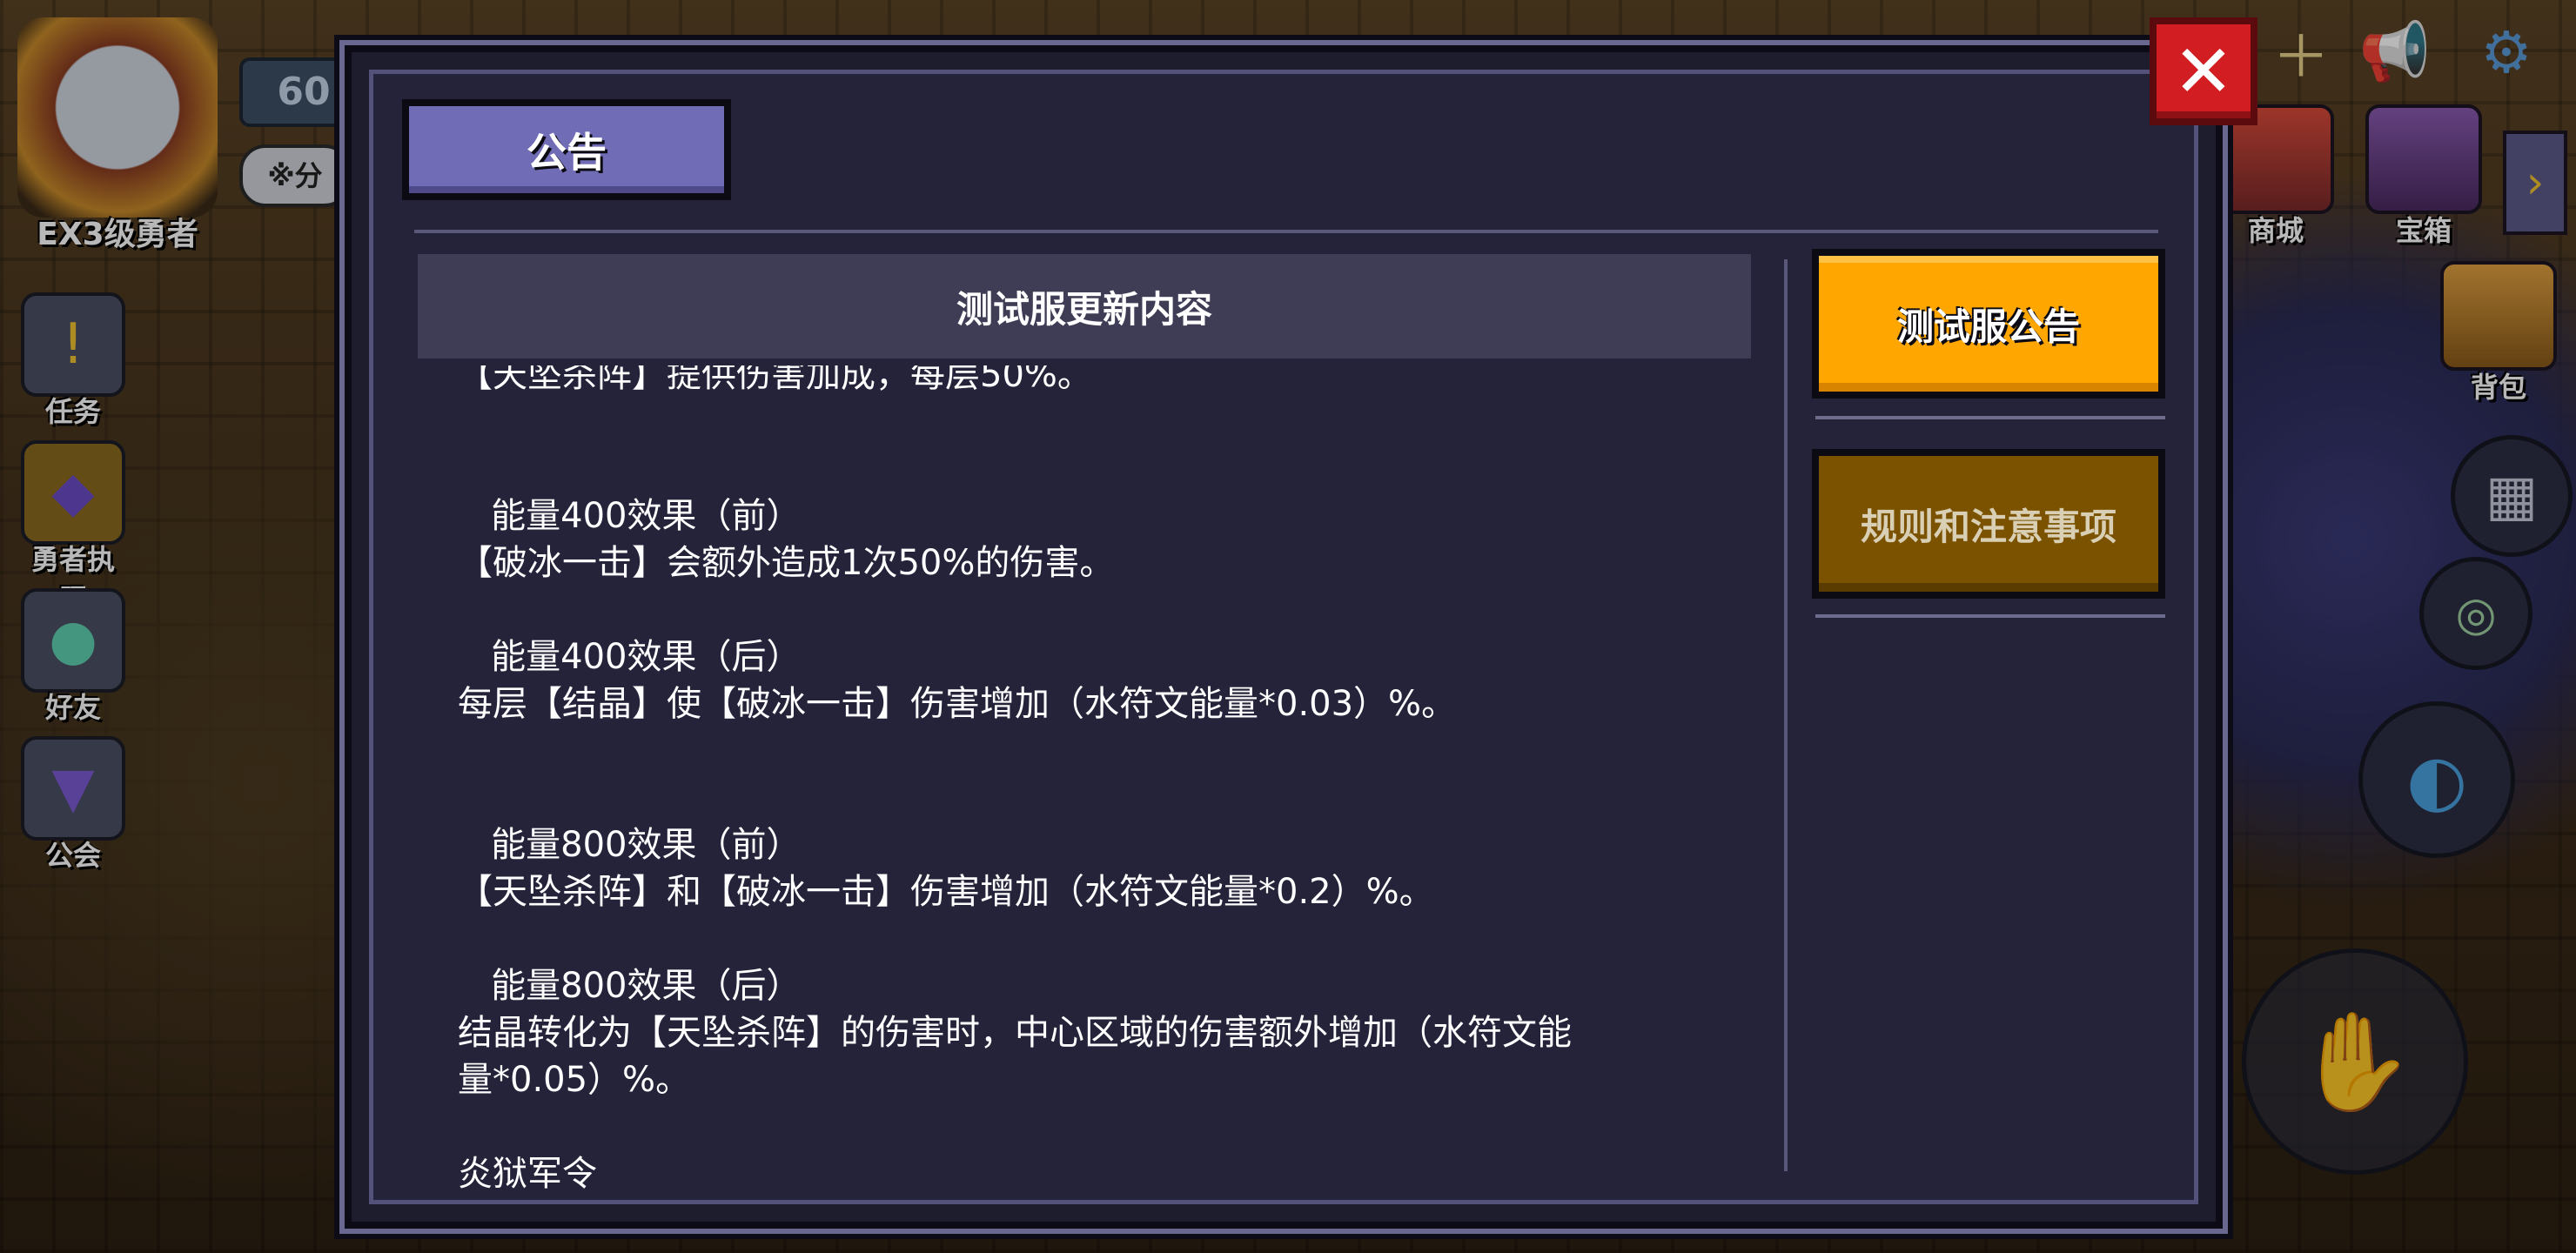 The width and height of the screenshot is (2576, 1253). I want to click on tab-rules-and-notes: 规则和注意事项, so click(1988, 524).